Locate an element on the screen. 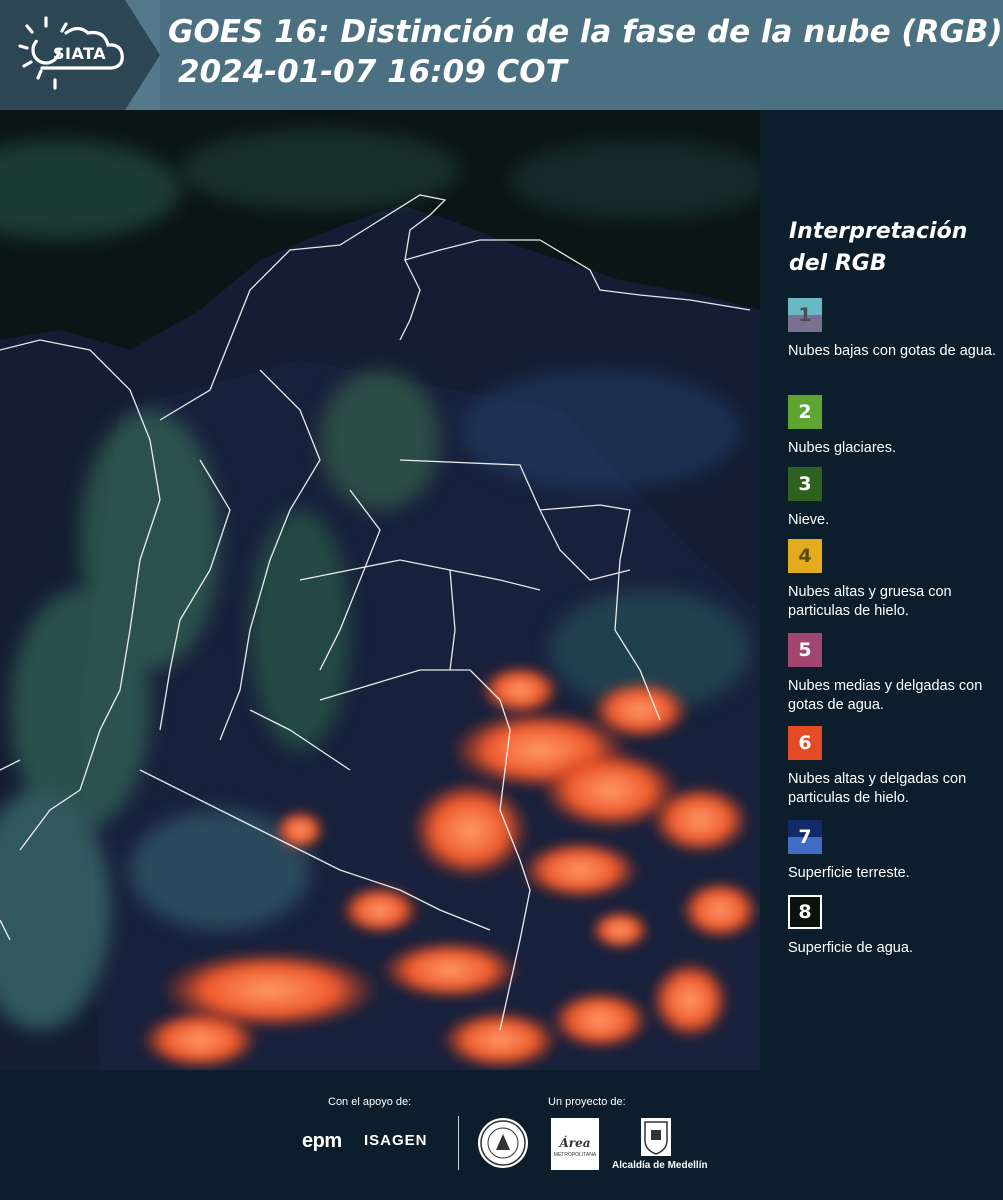 This screenshot has width=1003, height=1200. area-logo-text: Área is located at coordinates (575, 1143).